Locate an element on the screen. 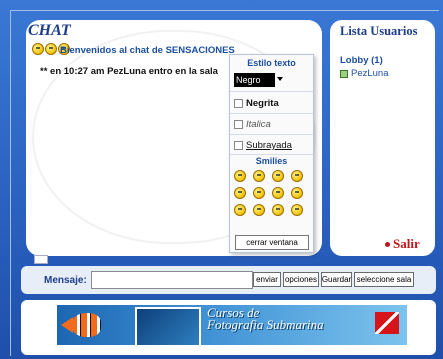  chat-scroll-handle is located at coordinates (41, 259).